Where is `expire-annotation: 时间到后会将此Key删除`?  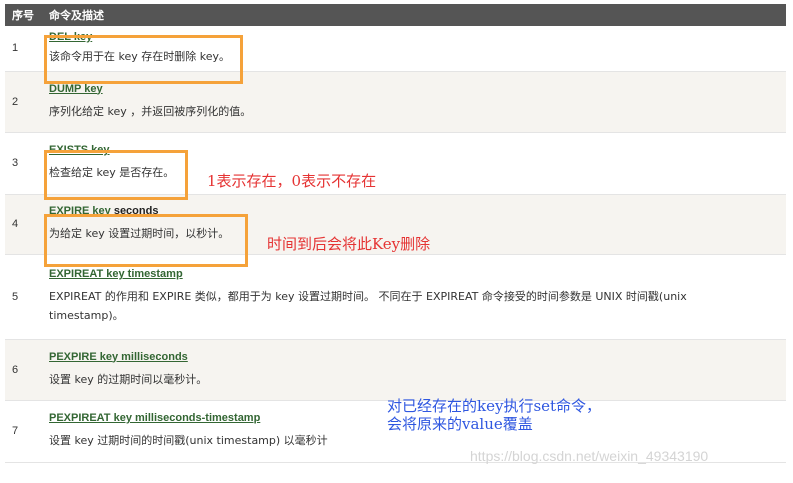
expire-annotation: 时间到后会将此Key删除 is located at coordinates (349, 244).